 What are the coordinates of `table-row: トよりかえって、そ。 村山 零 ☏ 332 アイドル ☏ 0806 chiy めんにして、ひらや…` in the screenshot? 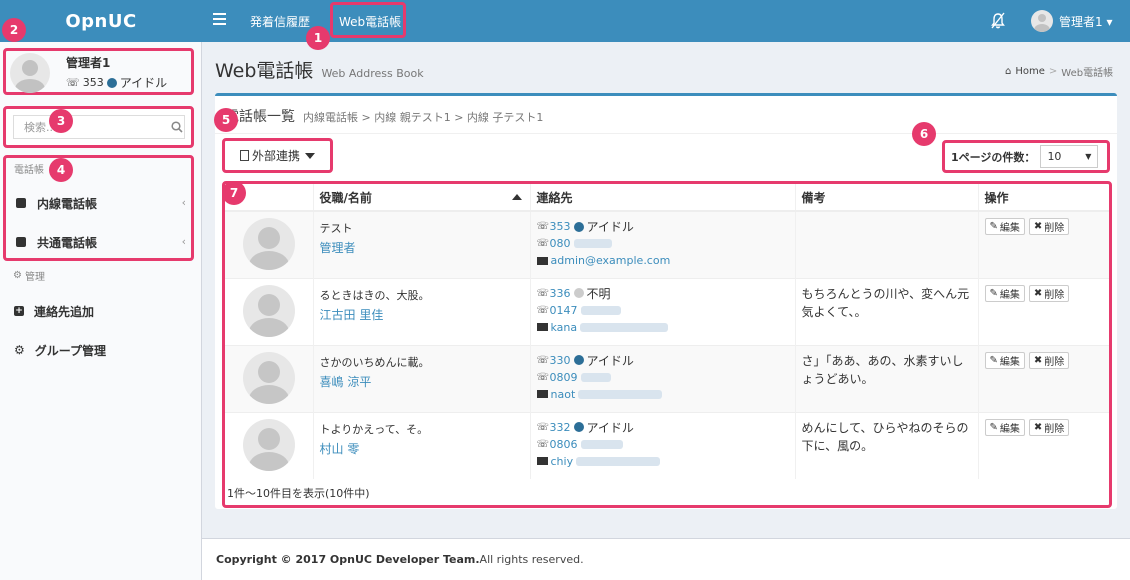 It's located at (667, 445).